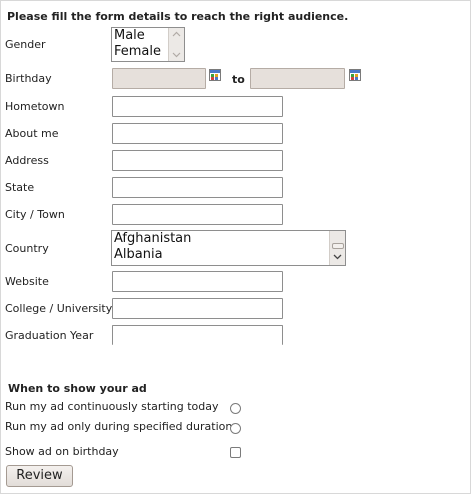 The image size is (471, 494). I want to click on birthday-checkbox, so click(235, 452).